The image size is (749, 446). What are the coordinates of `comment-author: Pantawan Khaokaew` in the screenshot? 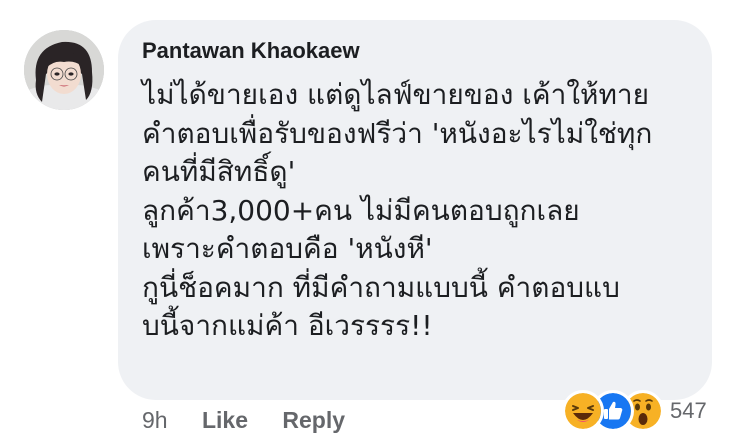 It's located at (251, 51).